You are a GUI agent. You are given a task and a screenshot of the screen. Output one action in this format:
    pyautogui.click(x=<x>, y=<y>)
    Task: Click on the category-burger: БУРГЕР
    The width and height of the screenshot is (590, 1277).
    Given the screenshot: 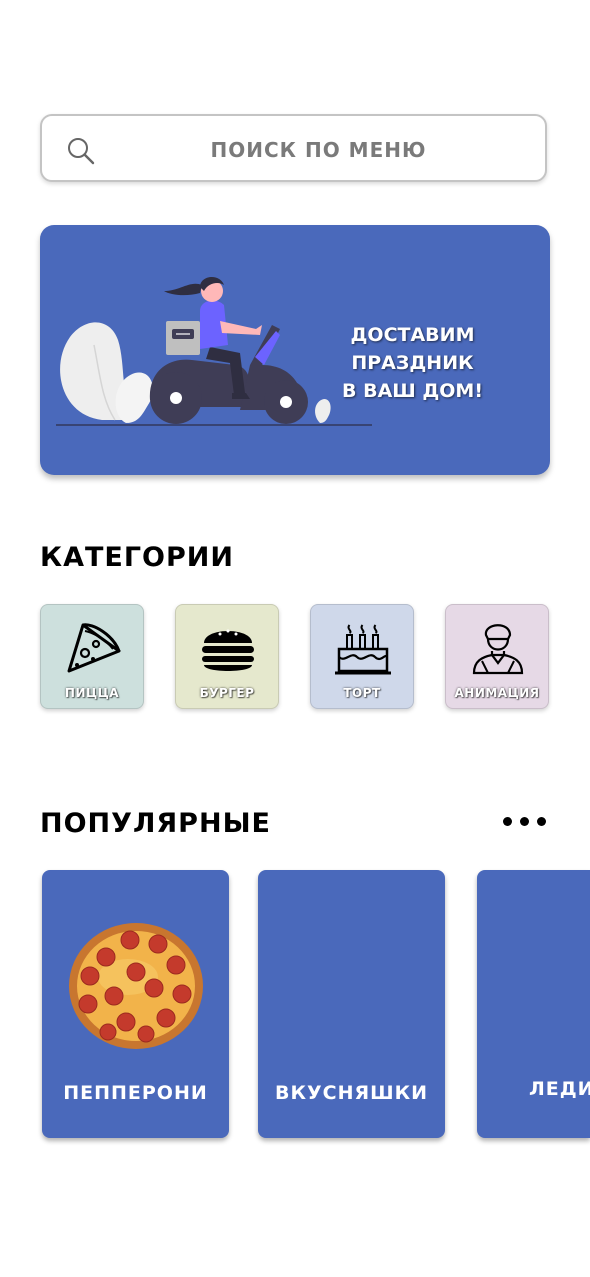 What is the action you would take?
    pyautogui.click(x=227, y=656)
    